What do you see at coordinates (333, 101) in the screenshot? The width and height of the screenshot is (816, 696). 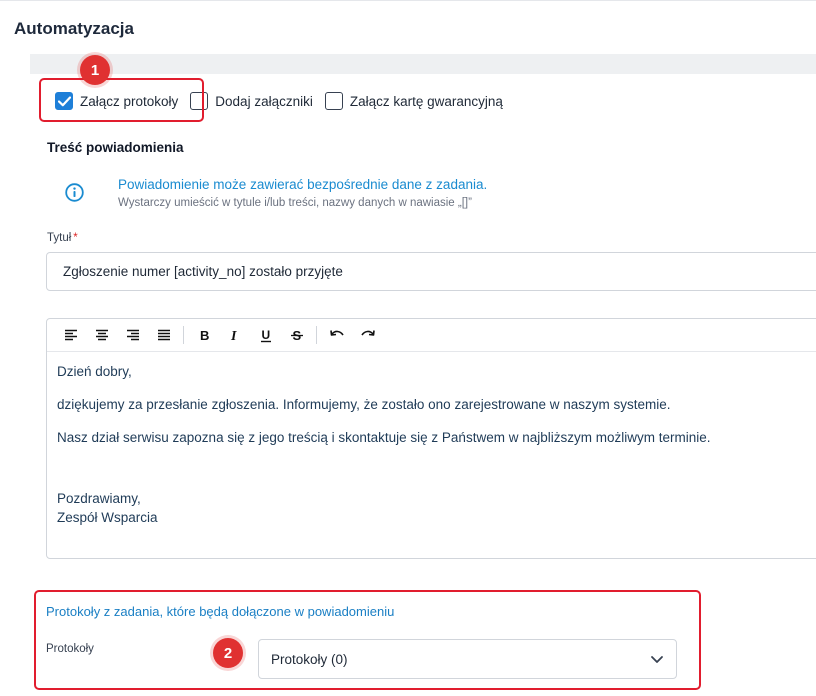 I see `checkbox-unchecked-icon` at bounding box center [333, 101].